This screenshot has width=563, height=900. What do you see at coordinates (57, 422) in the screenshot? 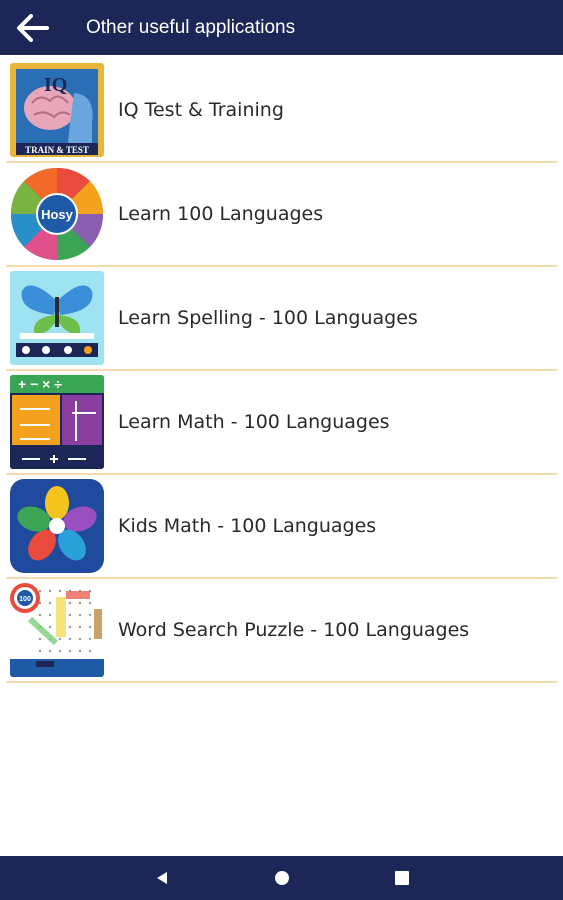
I see `math-operations-icon: + − × ÷` at bounding box center [57, 422].